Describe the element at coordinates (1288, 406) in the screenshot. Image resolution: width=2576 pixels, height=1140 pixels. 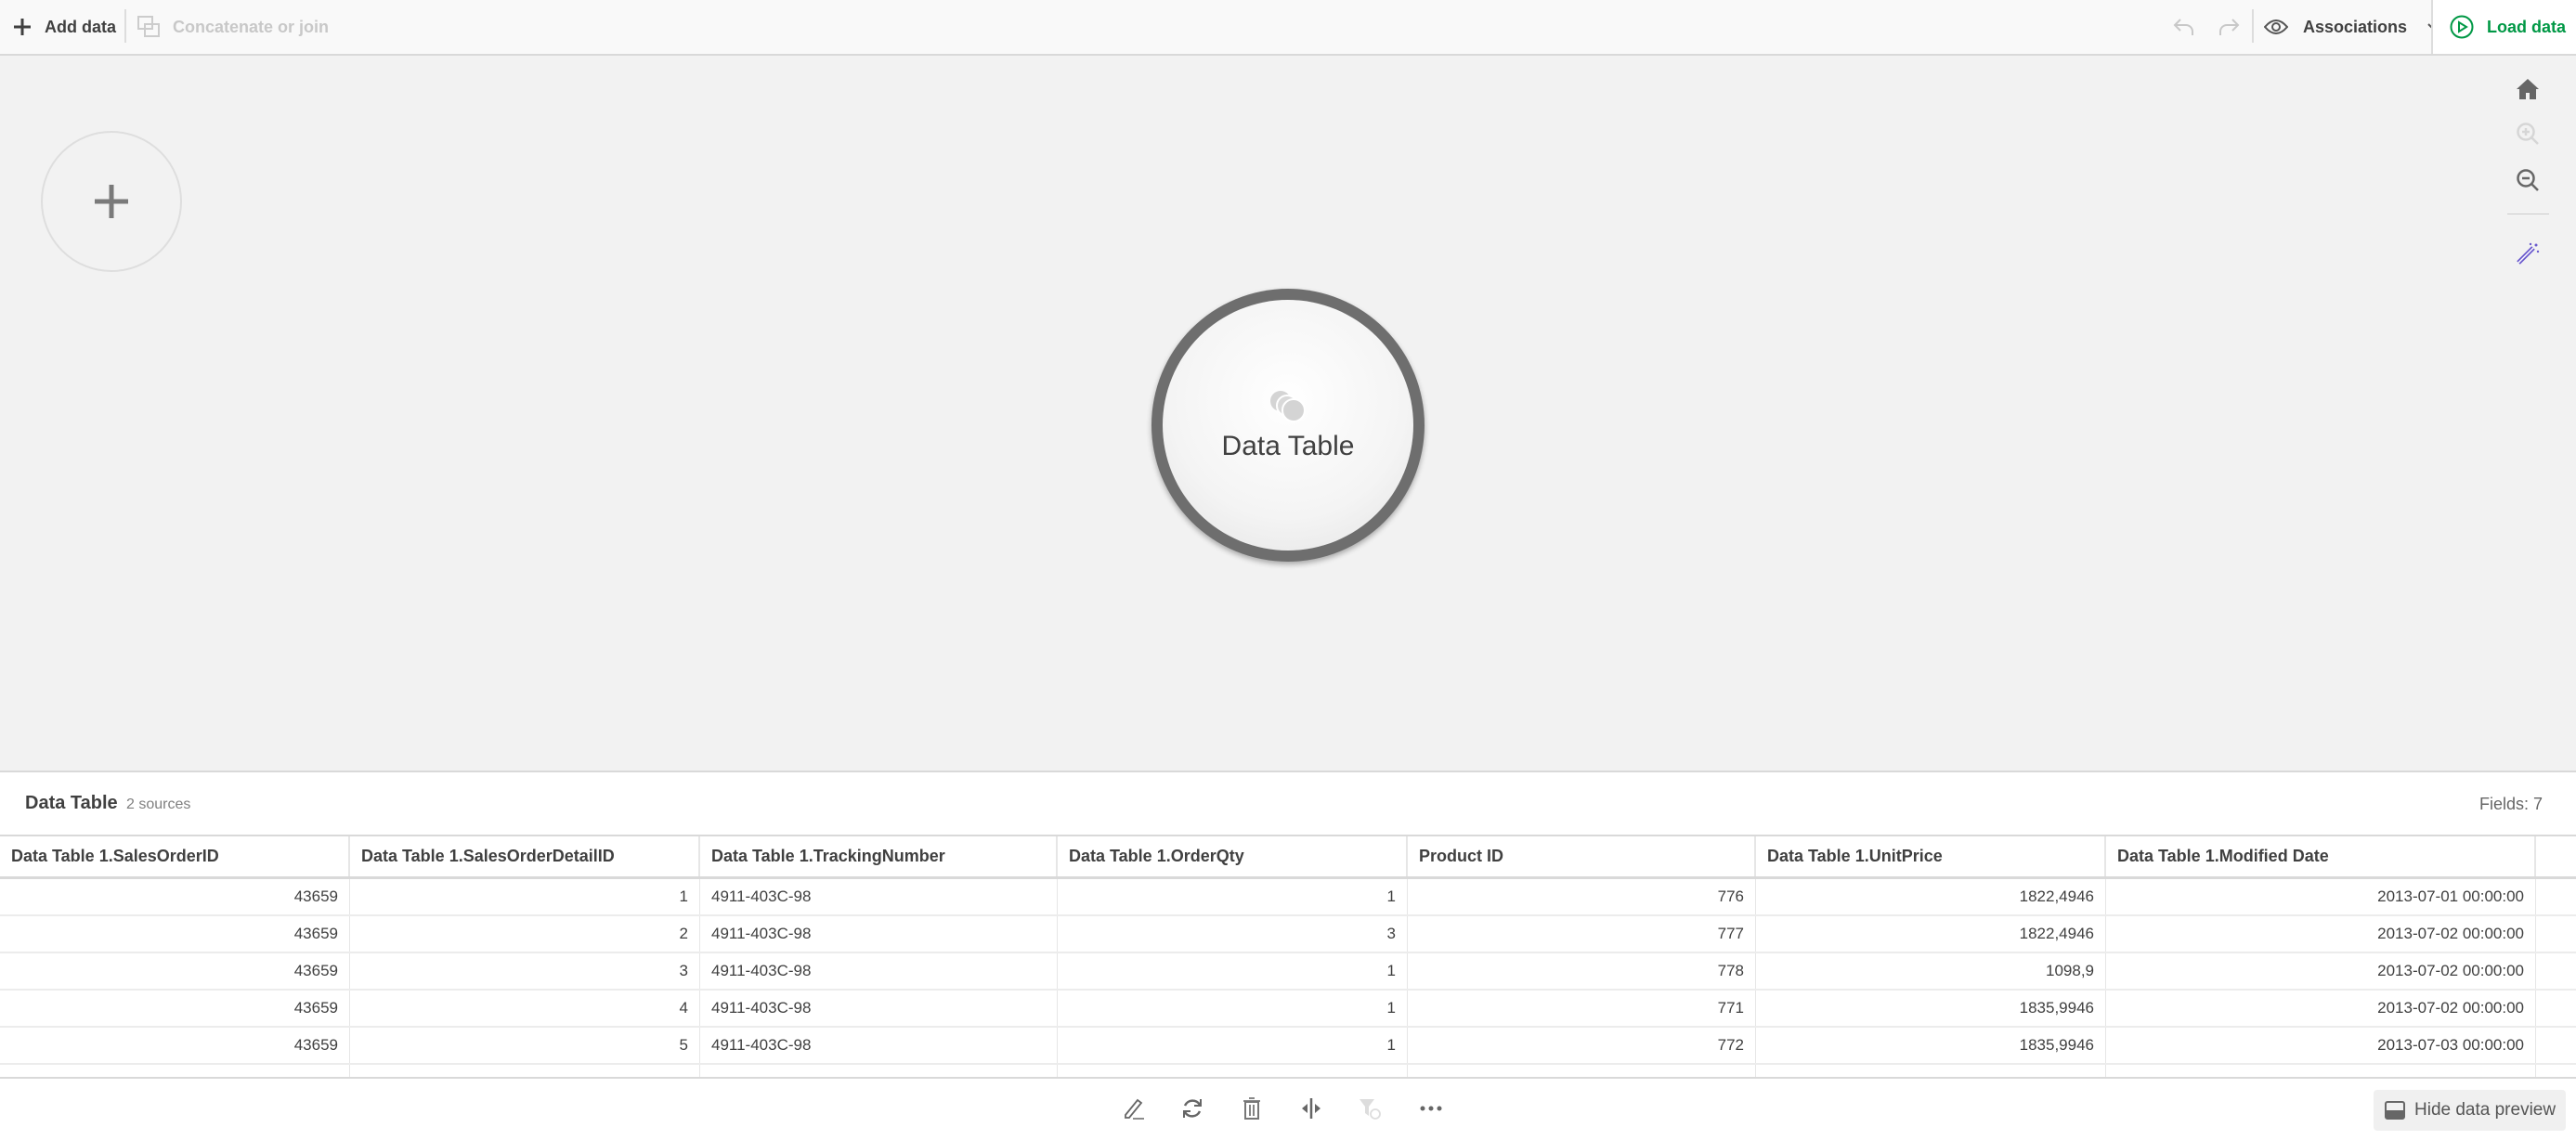
I see `sources-icon` at that location.